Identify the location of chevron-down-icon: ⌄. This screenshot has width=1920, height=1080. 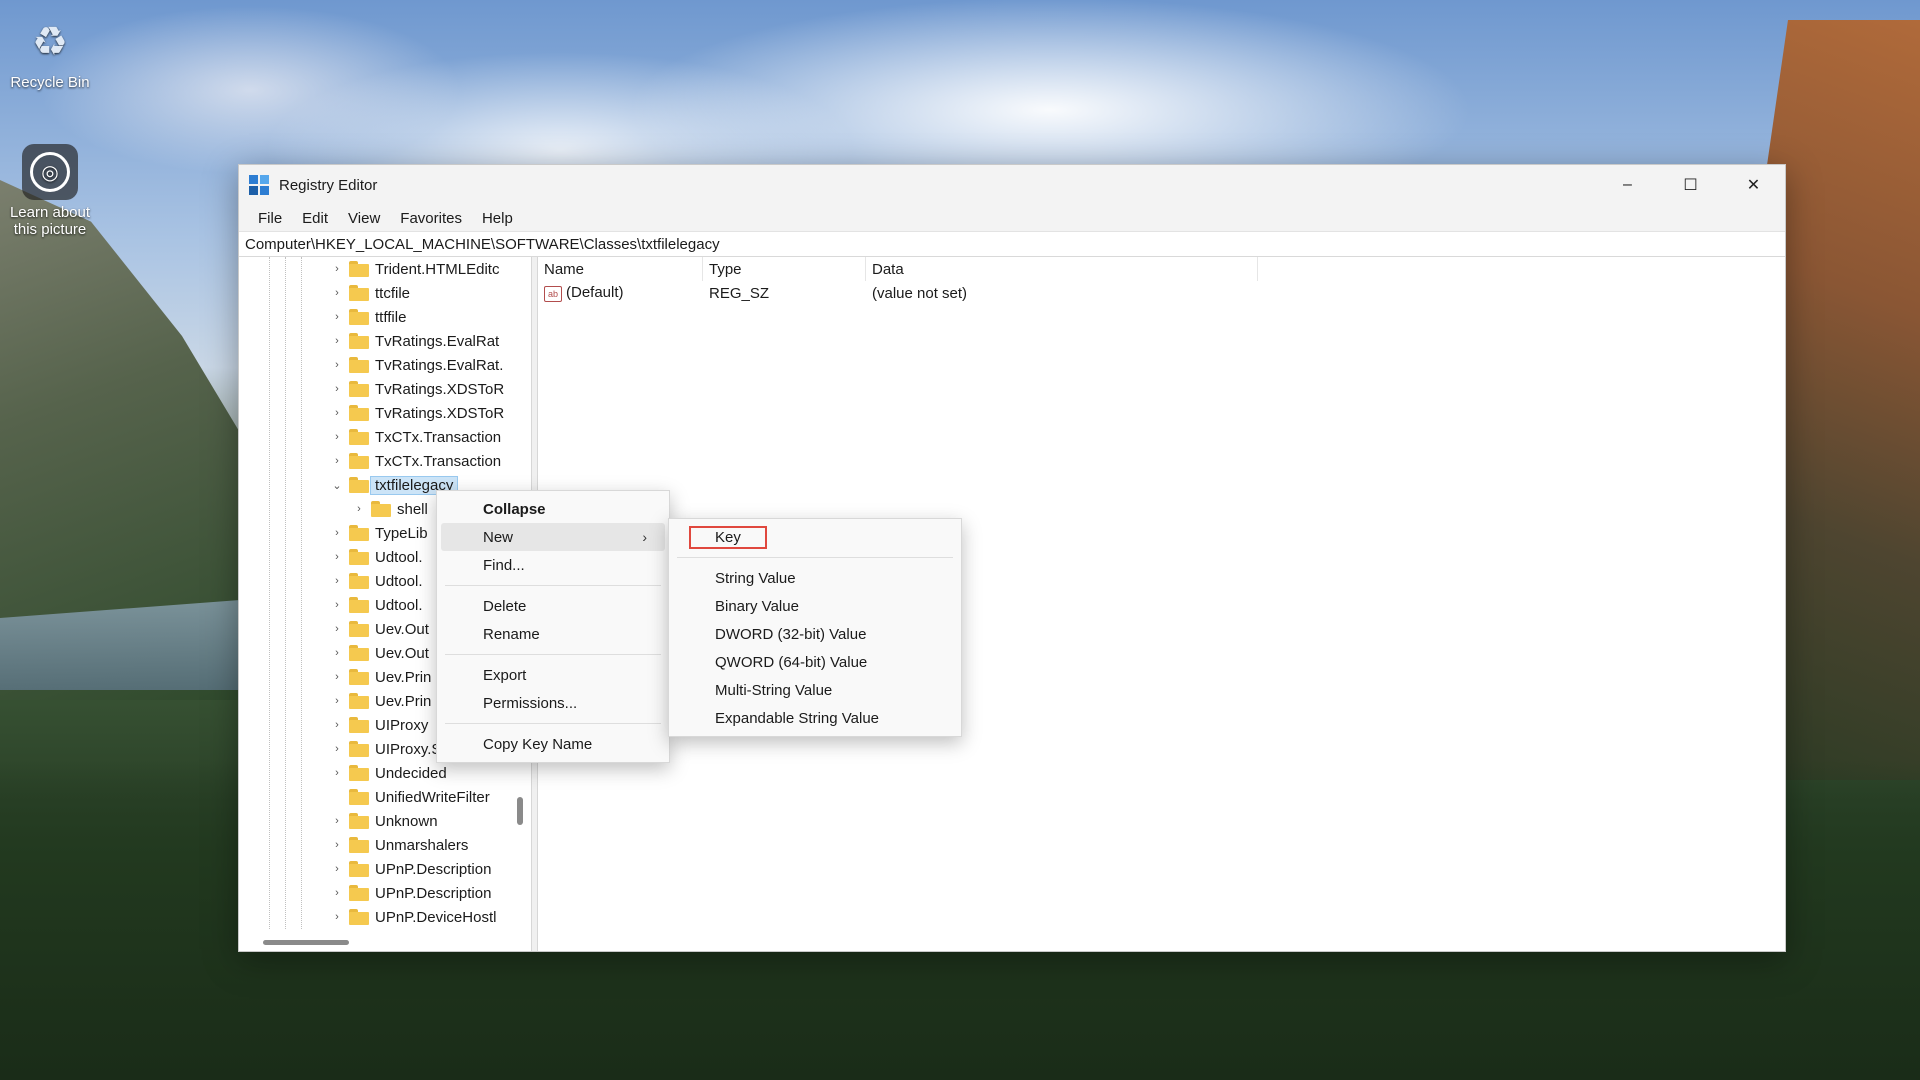
(337, 485).